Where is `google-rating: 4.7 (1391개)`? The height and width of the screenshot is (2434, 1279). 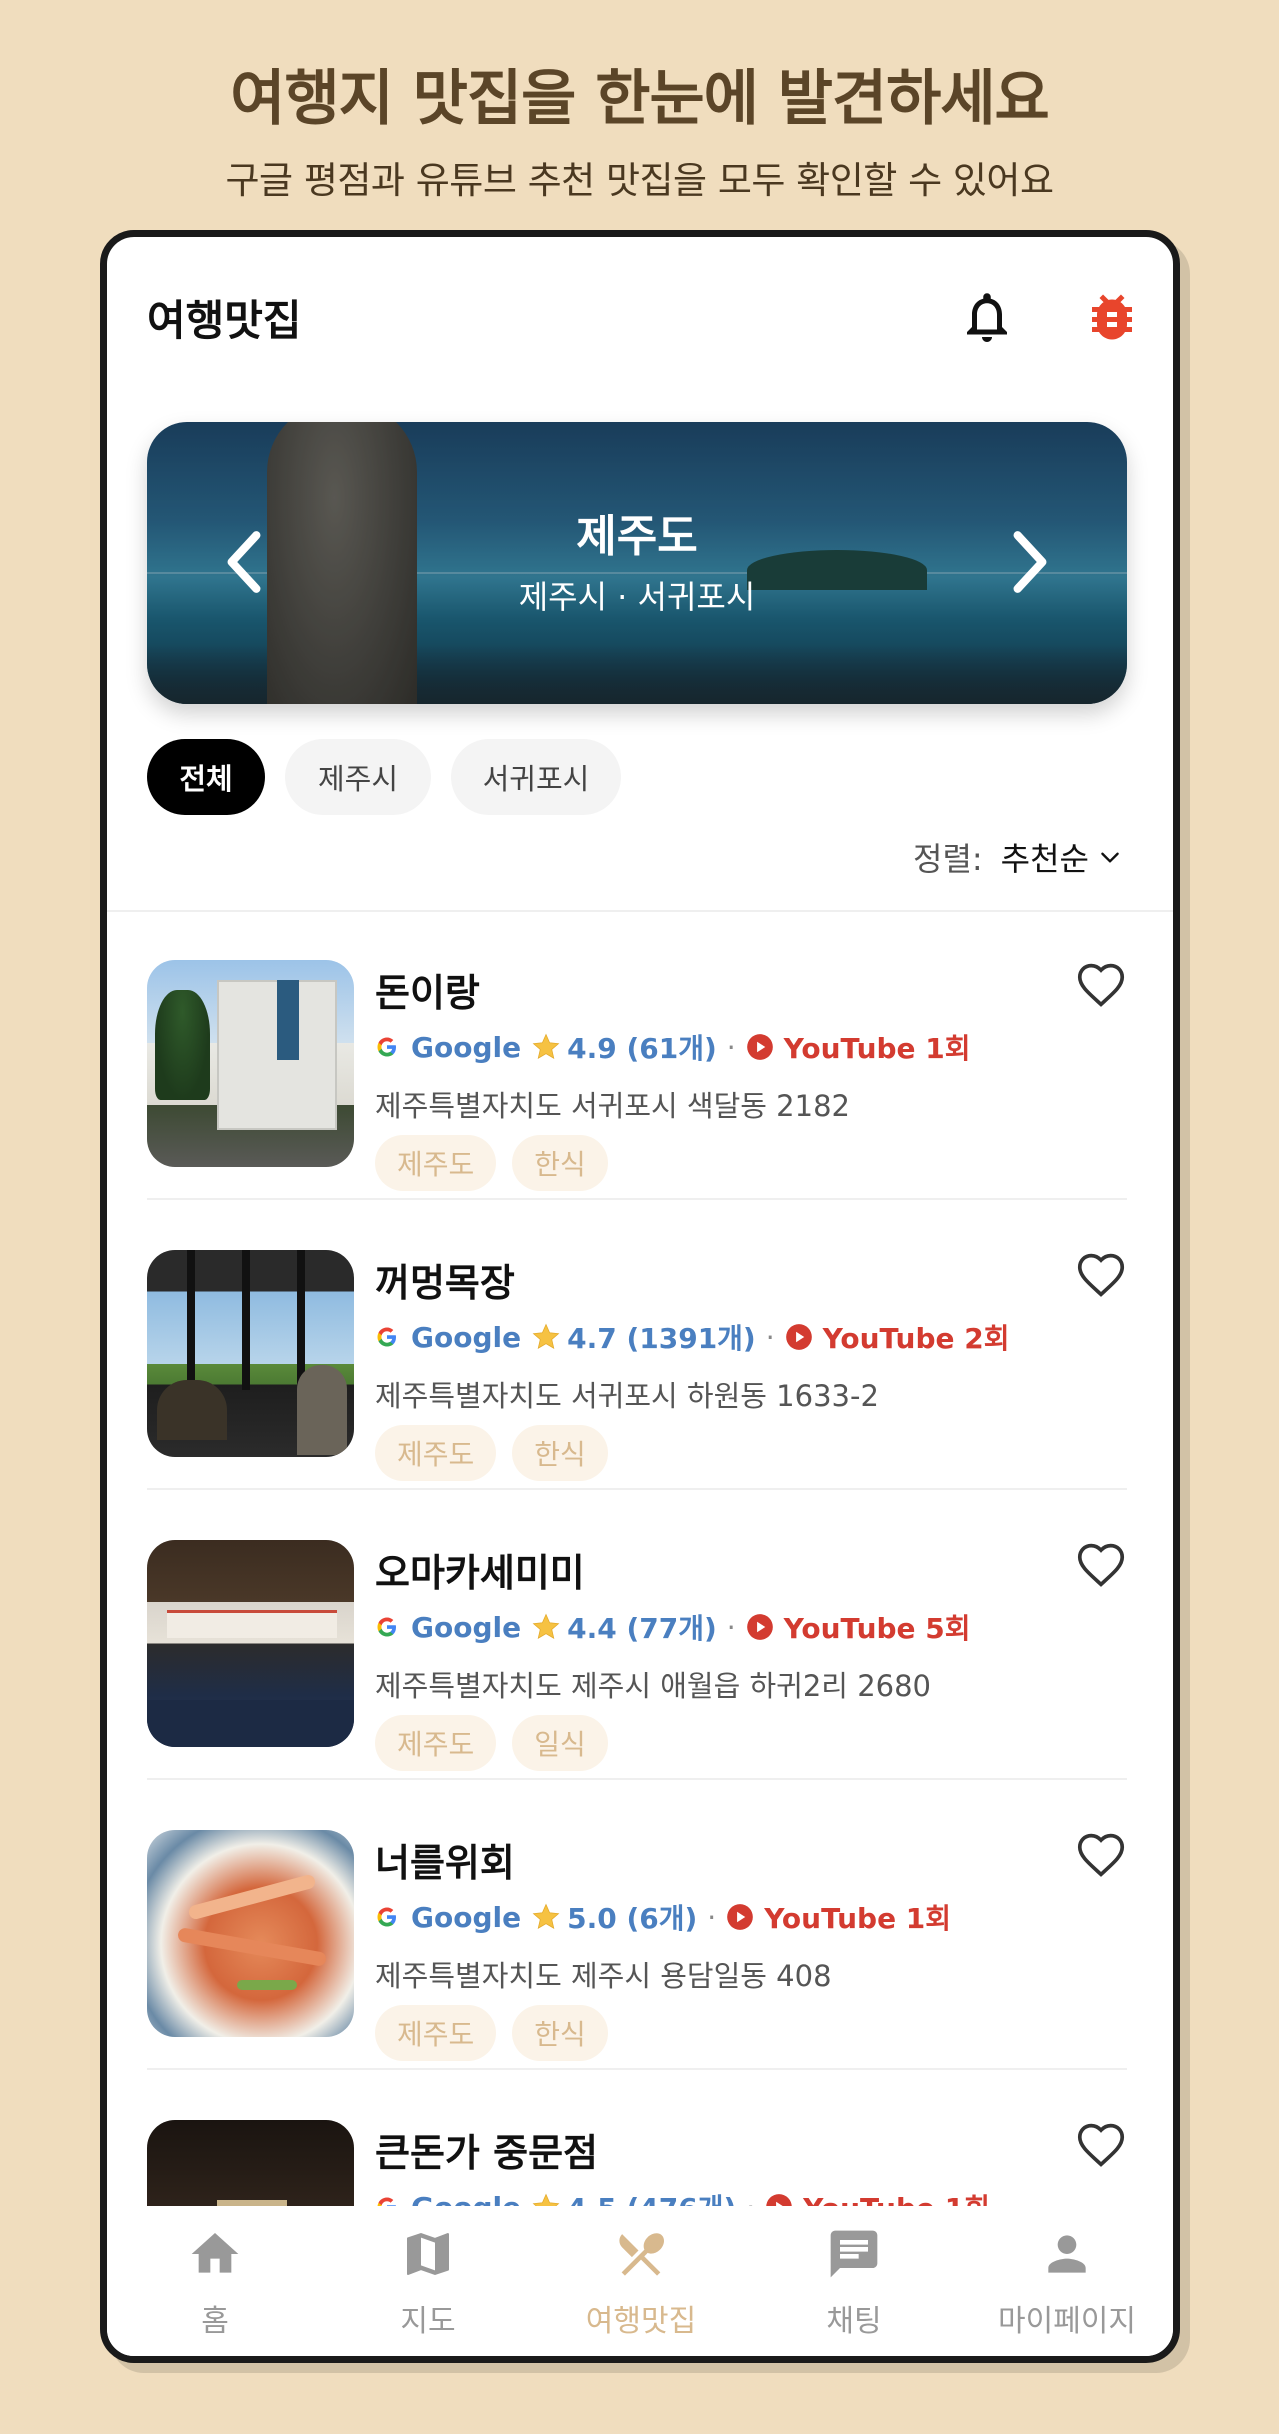 google-rating: 4.7 (1391개) is located at coordinates (661, 1338).